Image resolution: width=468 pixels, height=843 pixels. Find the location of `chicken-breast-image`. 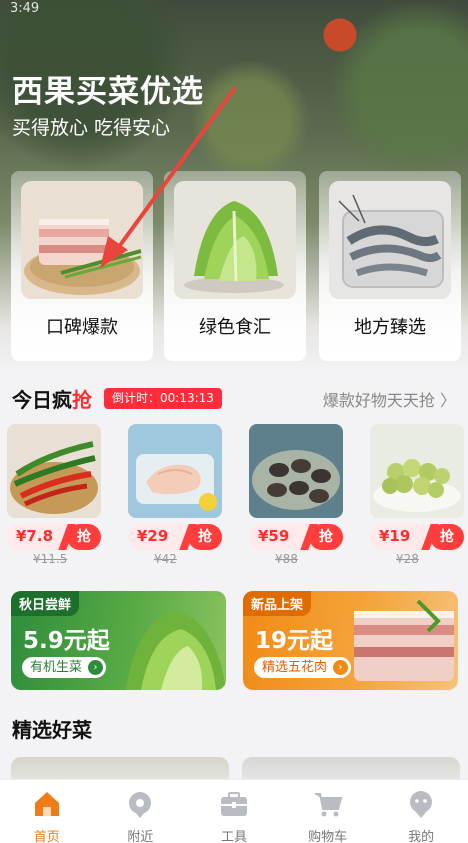

chicken-breast-image is located at coordinates (175, 471).